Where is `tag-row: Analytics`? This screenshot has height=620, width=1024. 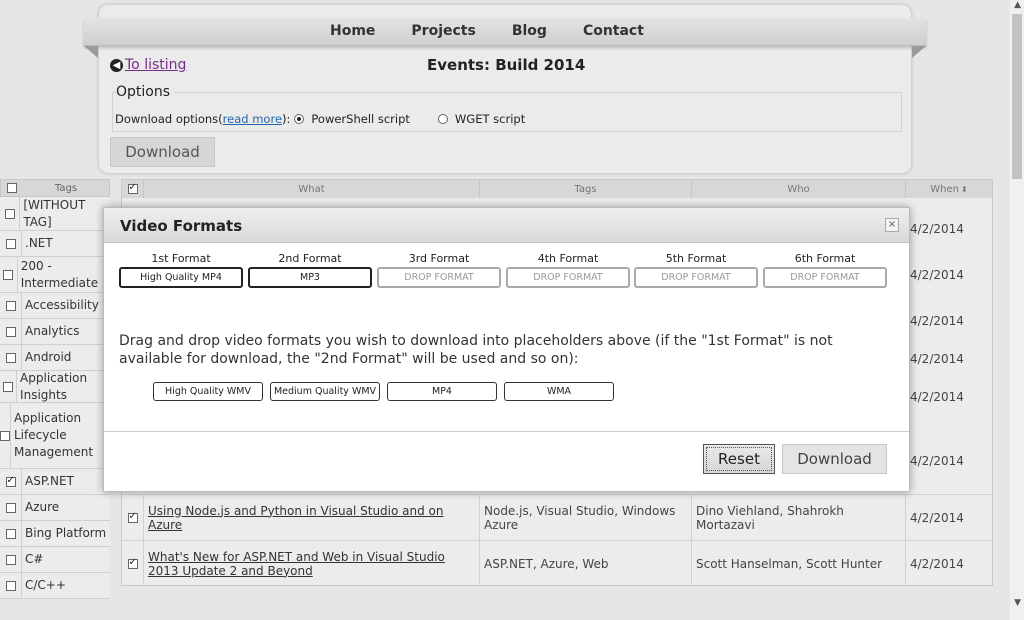 tag-row: Analytics is located at coordinates (55, 332).